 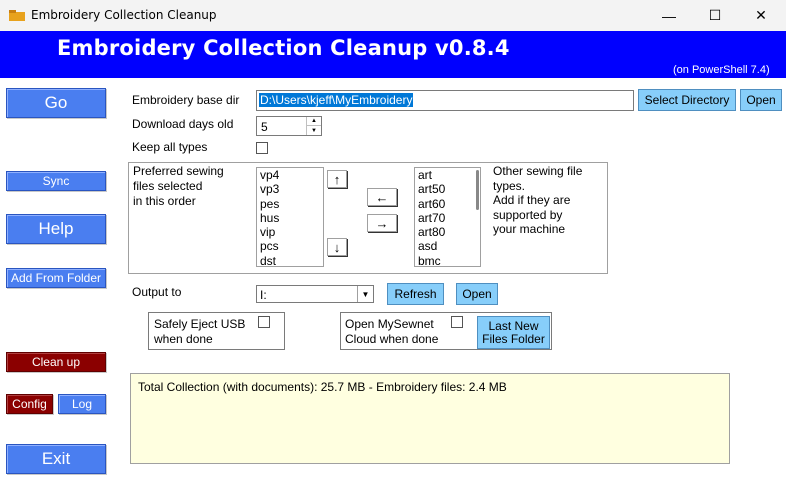 What do you see at coordinates (447, 232) in the screenshot?
I see `list-item: art80` at bounding box center [447, 232].